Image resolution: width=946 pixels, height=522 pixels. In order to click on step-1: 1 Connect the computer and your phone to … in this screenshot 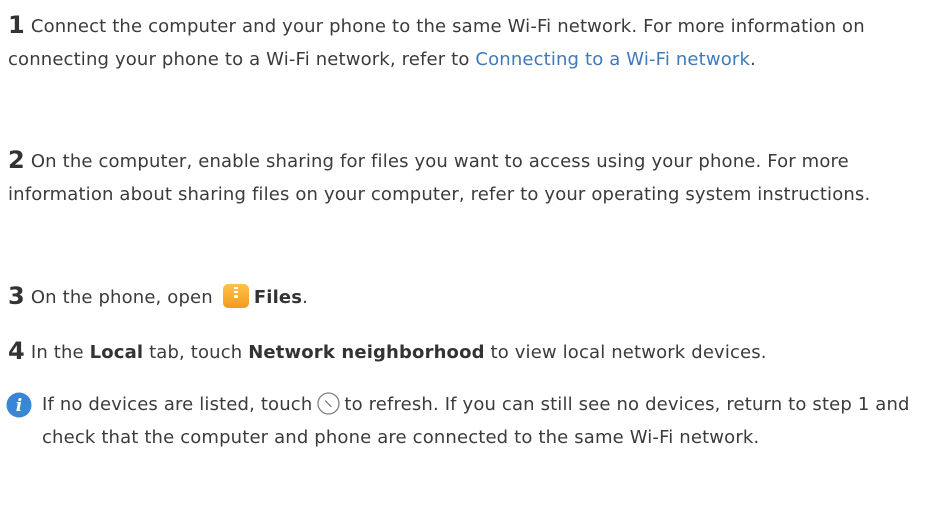, I will do `click(473, 42)`.